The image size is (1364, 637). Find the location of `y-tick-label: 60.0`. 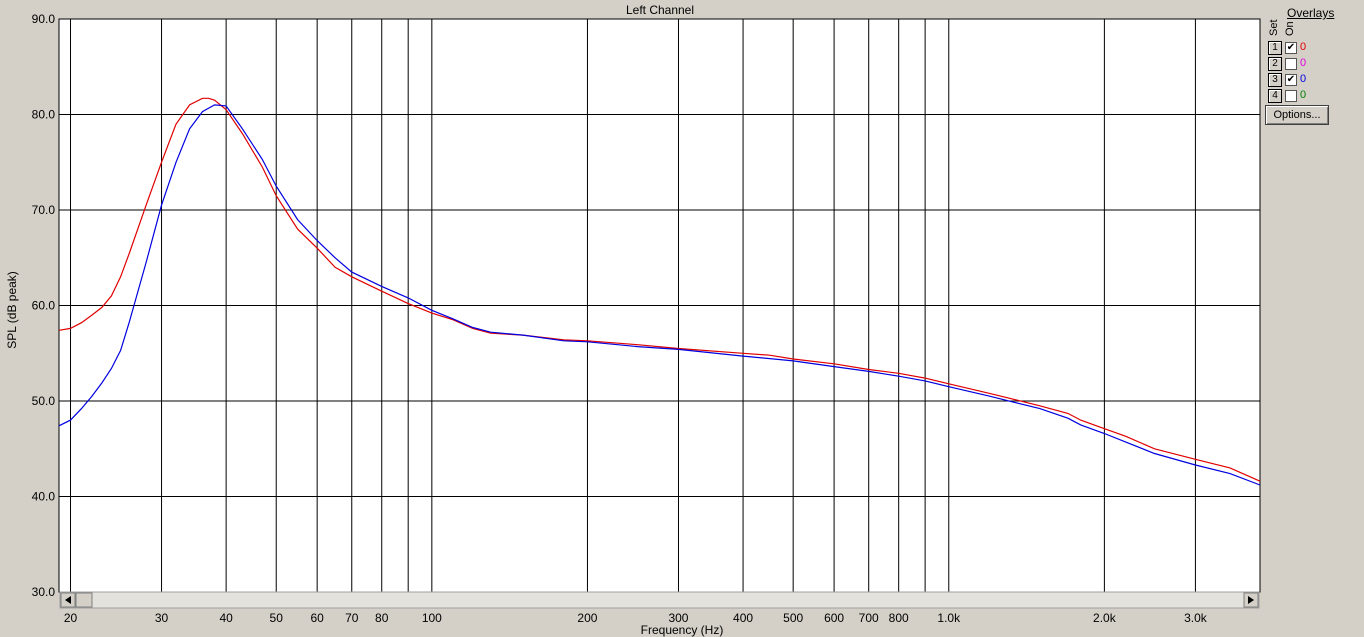

y-tick-label: 60.0 is located at coordinates (44, 306).